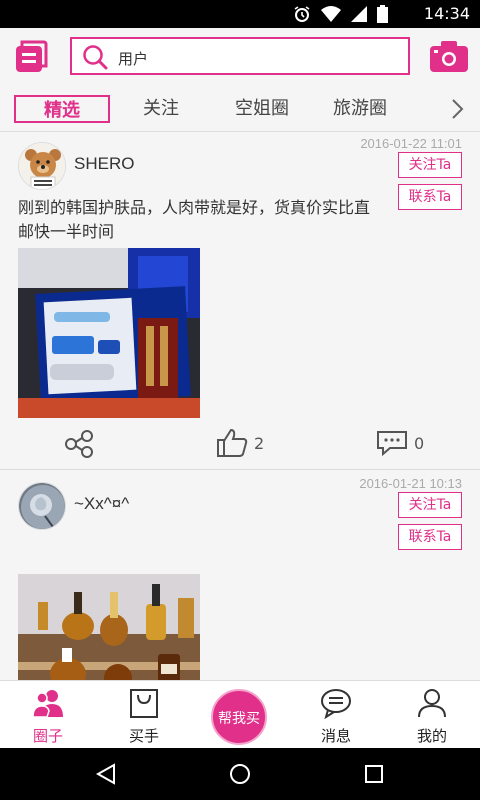 The width and height of the screenshot is (480, 800). Describe the element at coordinates (392, 443) in the screenshot. I see `comment-icon` at that location.